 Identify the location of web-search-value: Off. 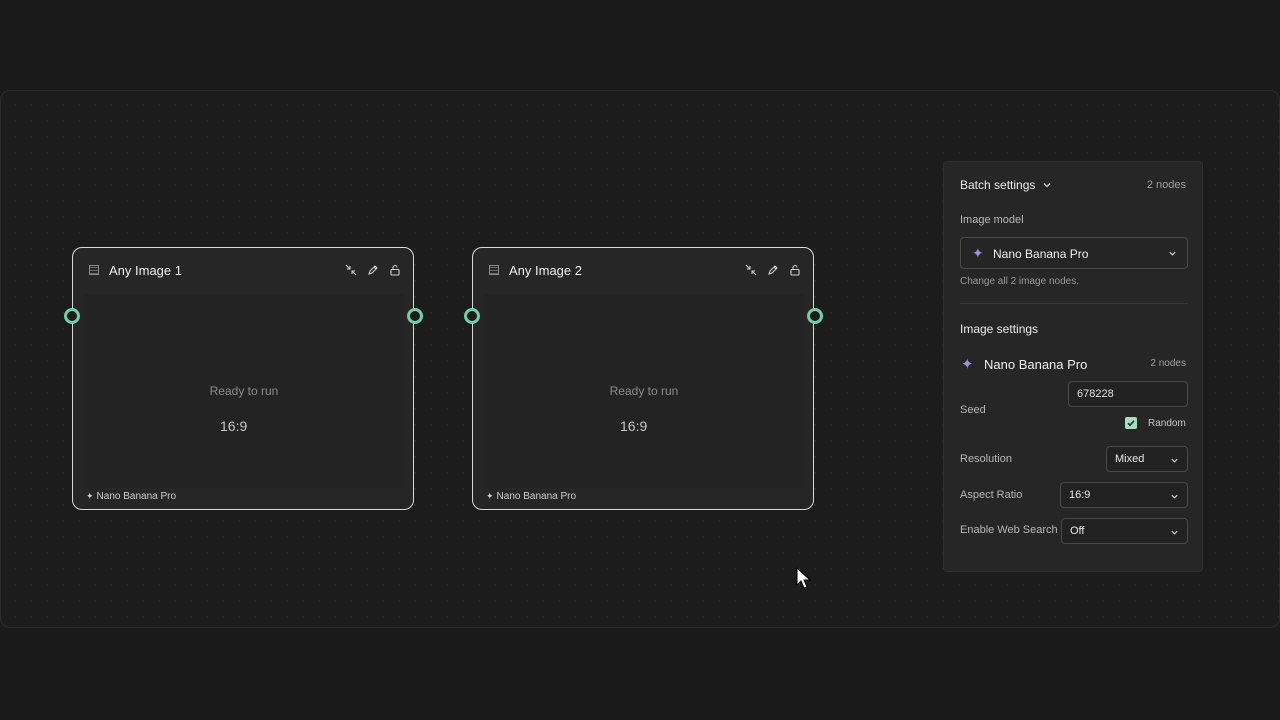
(1077, 531).